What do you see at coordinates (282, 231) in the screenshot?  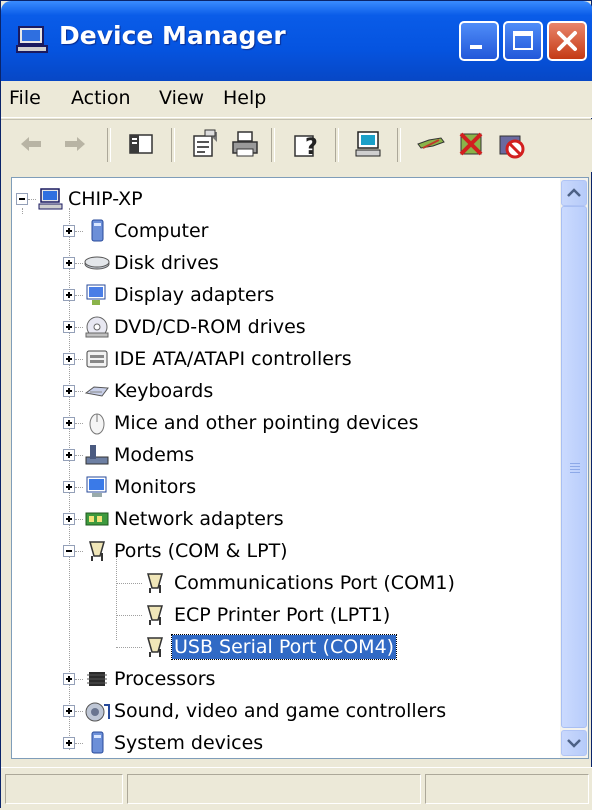 I see `tree-item-computer: Computer` at bounding box center [282, 231].